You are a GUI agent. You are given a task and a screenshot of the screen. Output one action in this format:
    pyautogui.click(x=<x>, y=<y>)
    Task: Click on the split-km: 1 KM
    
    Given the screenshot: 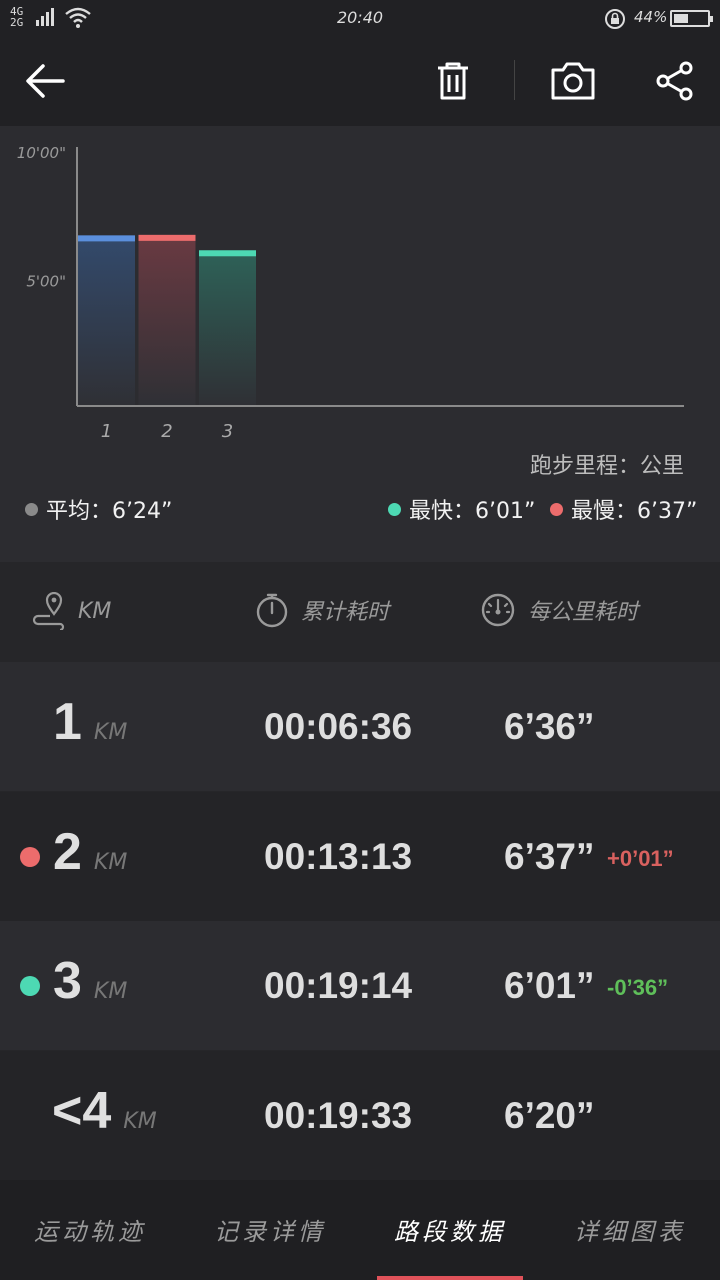 What is the action you would take?
    pyautogui.click(x=90, y=722)
    